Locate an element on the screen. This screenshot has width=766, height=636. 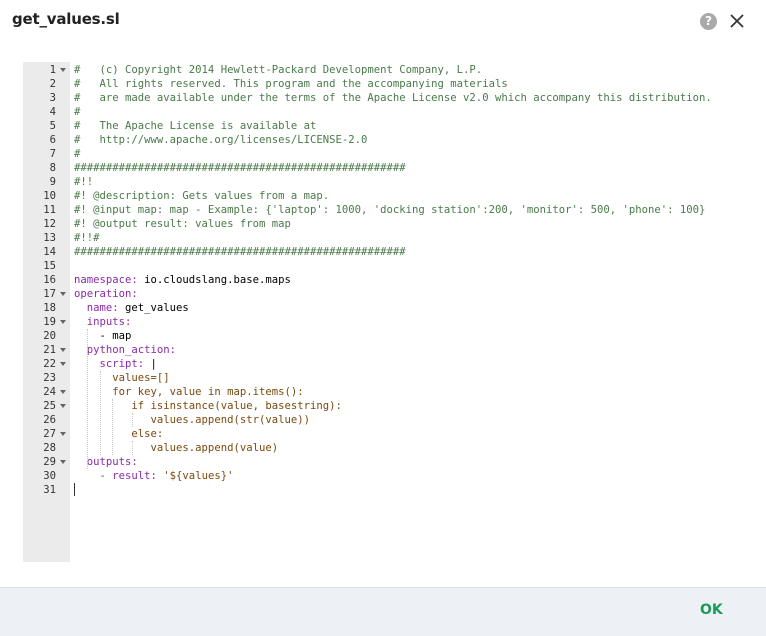
line-number: 31 is located at coordinates (49, 490).